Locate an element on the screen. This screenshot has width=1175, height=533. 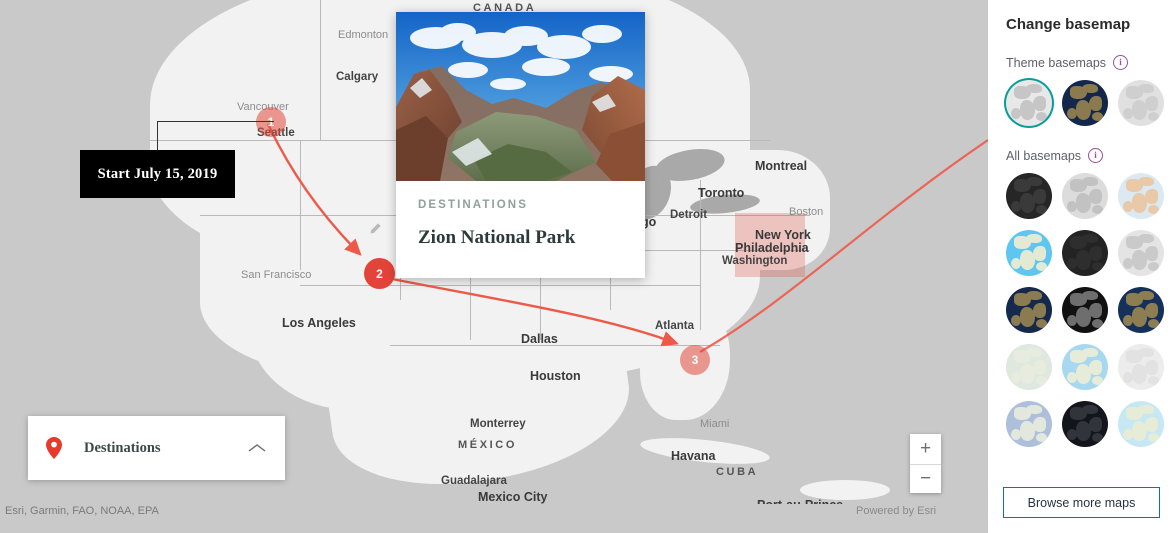
basemap-thumb-streets is located at coordinates (1141, 367).